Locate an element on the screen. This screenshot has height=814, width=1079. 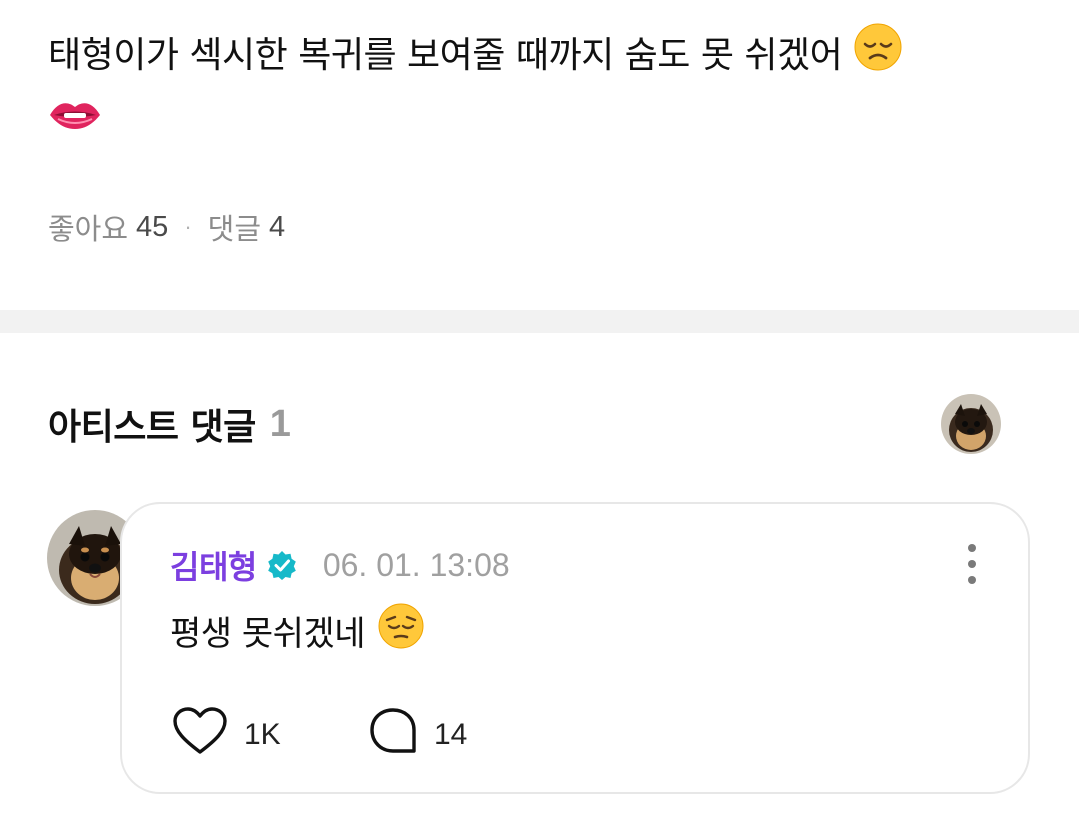
comments-label: 댓글 is located at coordinates (234, 227).